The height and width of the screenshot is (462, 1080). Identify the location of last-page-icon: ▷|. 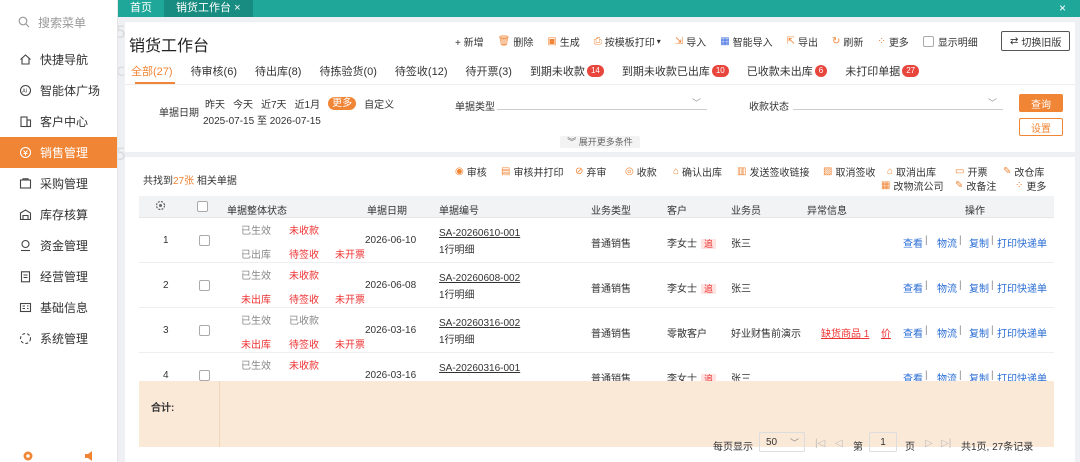
(946, 443).